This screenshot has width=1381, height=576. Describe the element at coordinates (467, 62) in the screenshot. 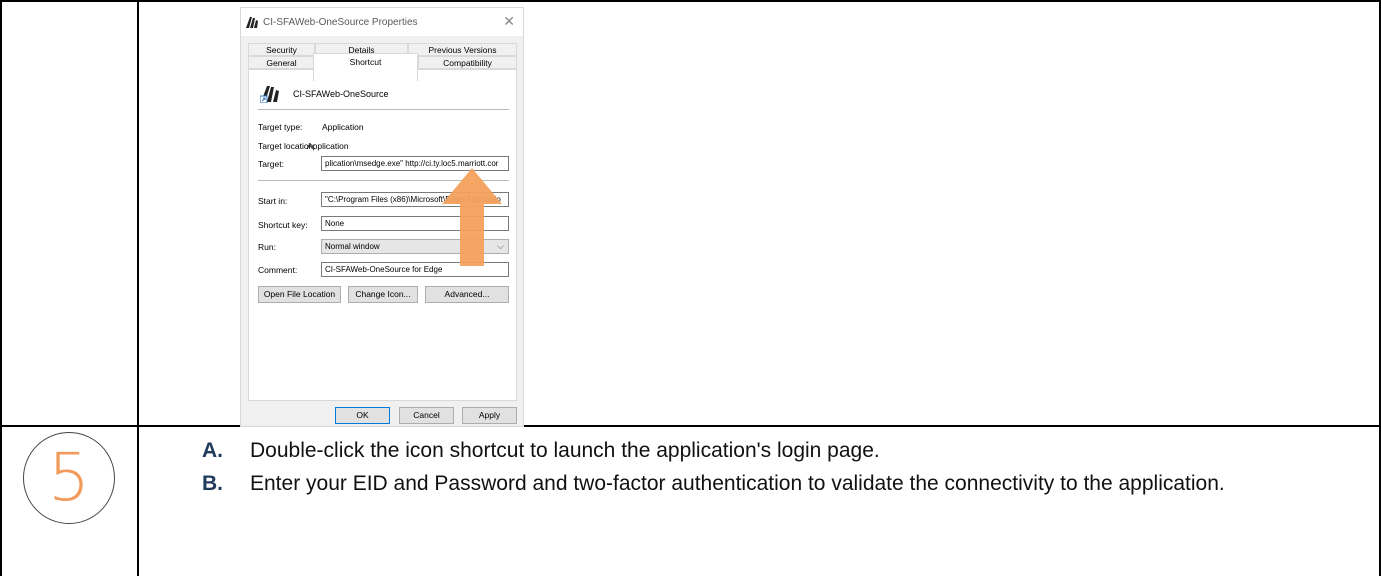

I see `tab-compatibility: Compatibility` at that location.